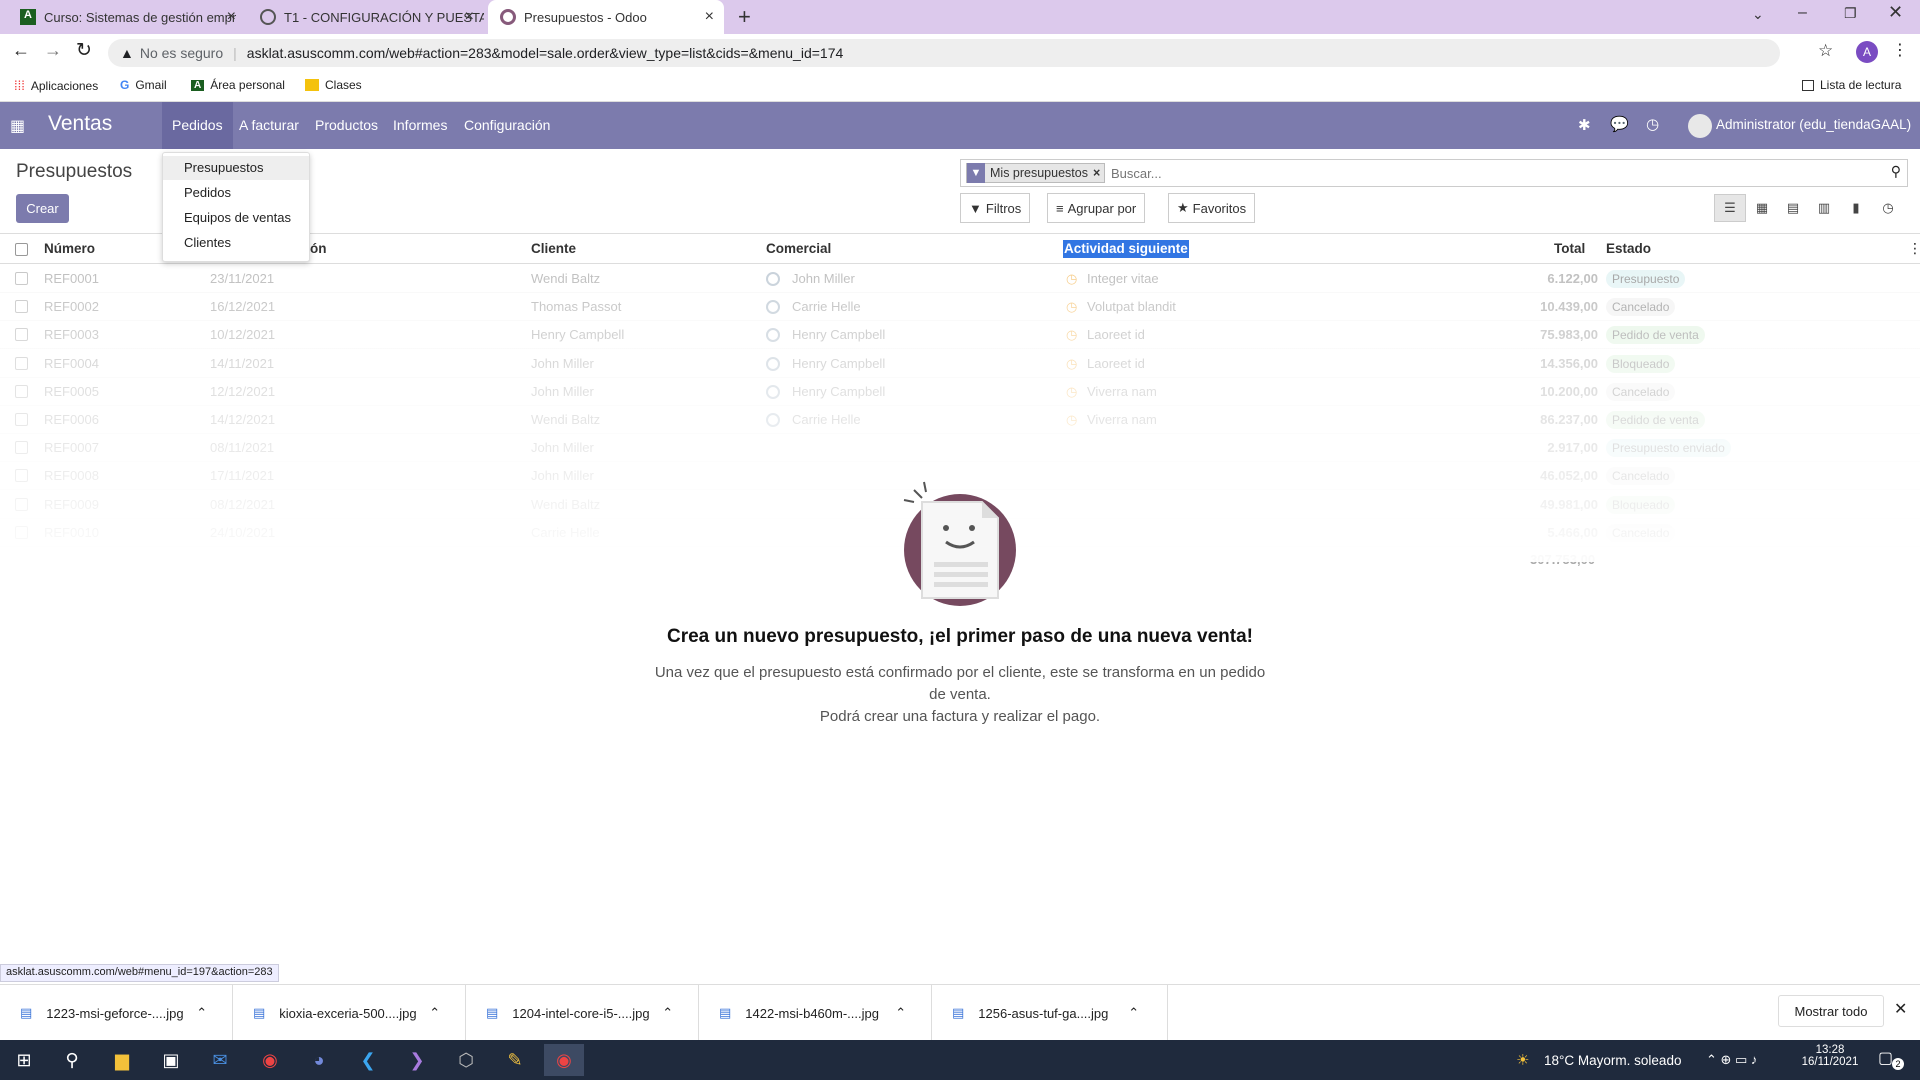 This screenshot has width=1920, height=1080. Describe the element at coordinates (1050, 1013) in the screenshot. I see `download-item: ▤ 1256-asus-tuf-ga....jpg ⌃` at that location.